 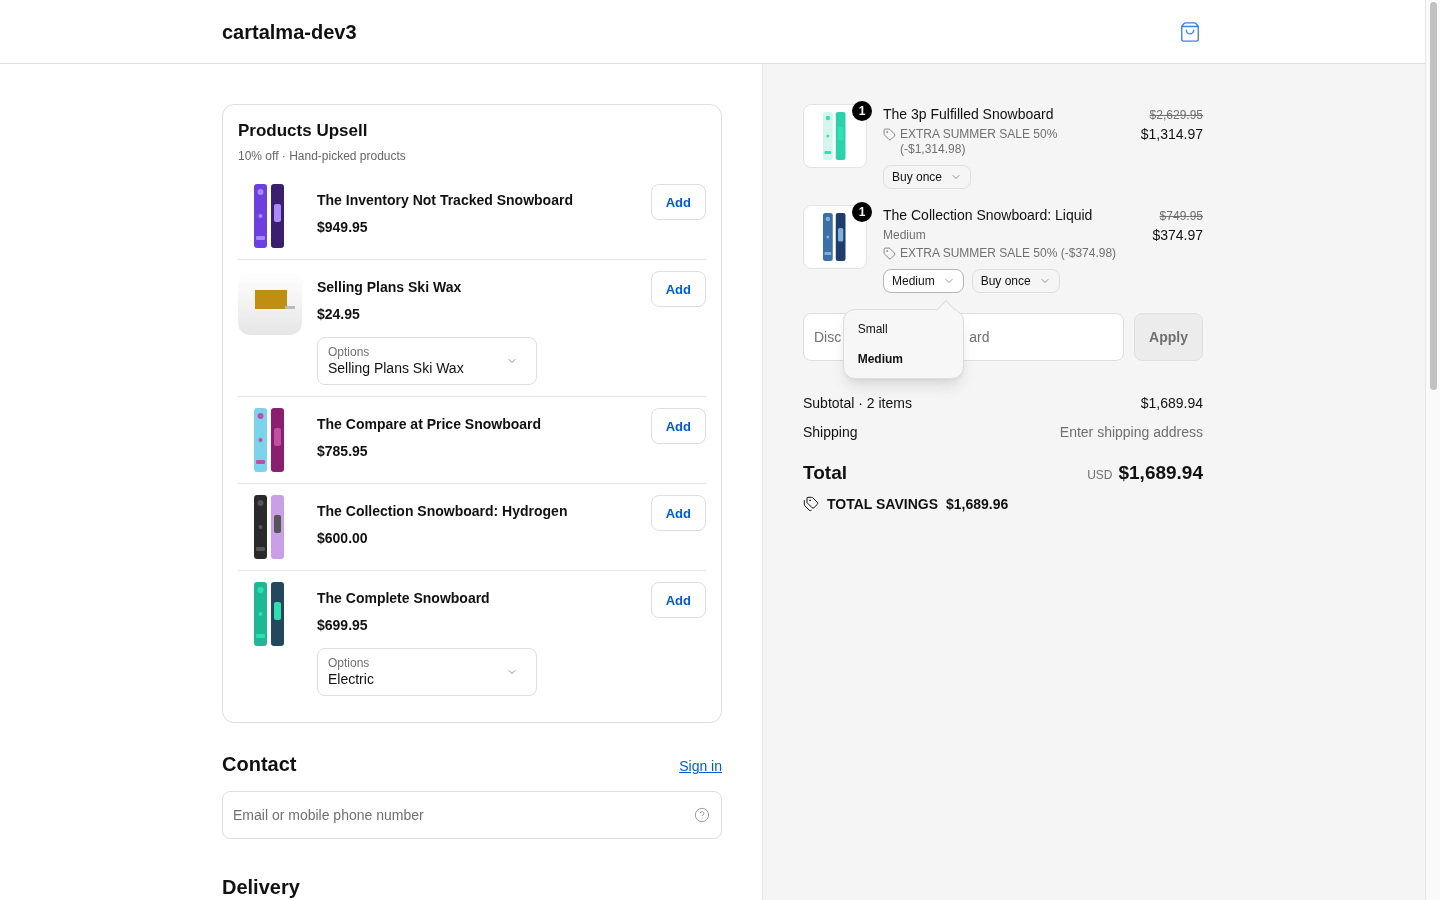 I want to click on product-name: The Complete Snowboard, so click(x=404, y=599).